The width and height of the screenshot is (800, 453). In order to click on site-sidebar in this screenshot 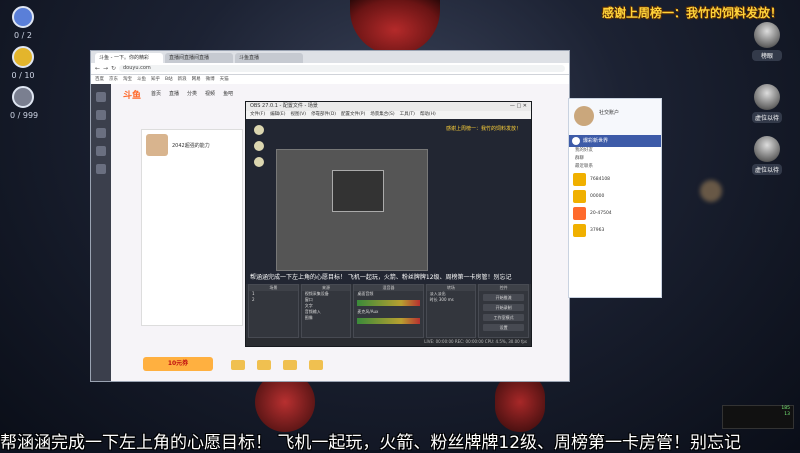, I will do `click(101, 232)`.